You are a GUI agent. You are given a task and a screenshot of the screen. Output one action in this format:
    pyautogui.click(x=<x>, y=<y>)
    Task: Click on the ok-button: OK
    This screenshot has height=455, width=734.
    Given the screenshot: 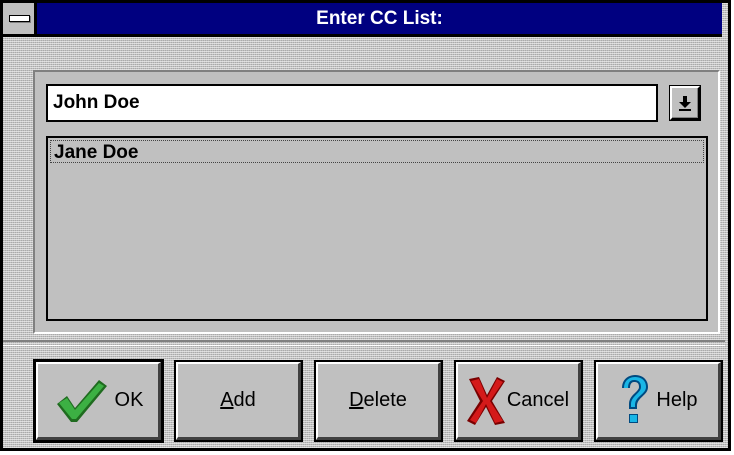 What is the action you would take?
    pyautogui.click(x=98, y=401)
    